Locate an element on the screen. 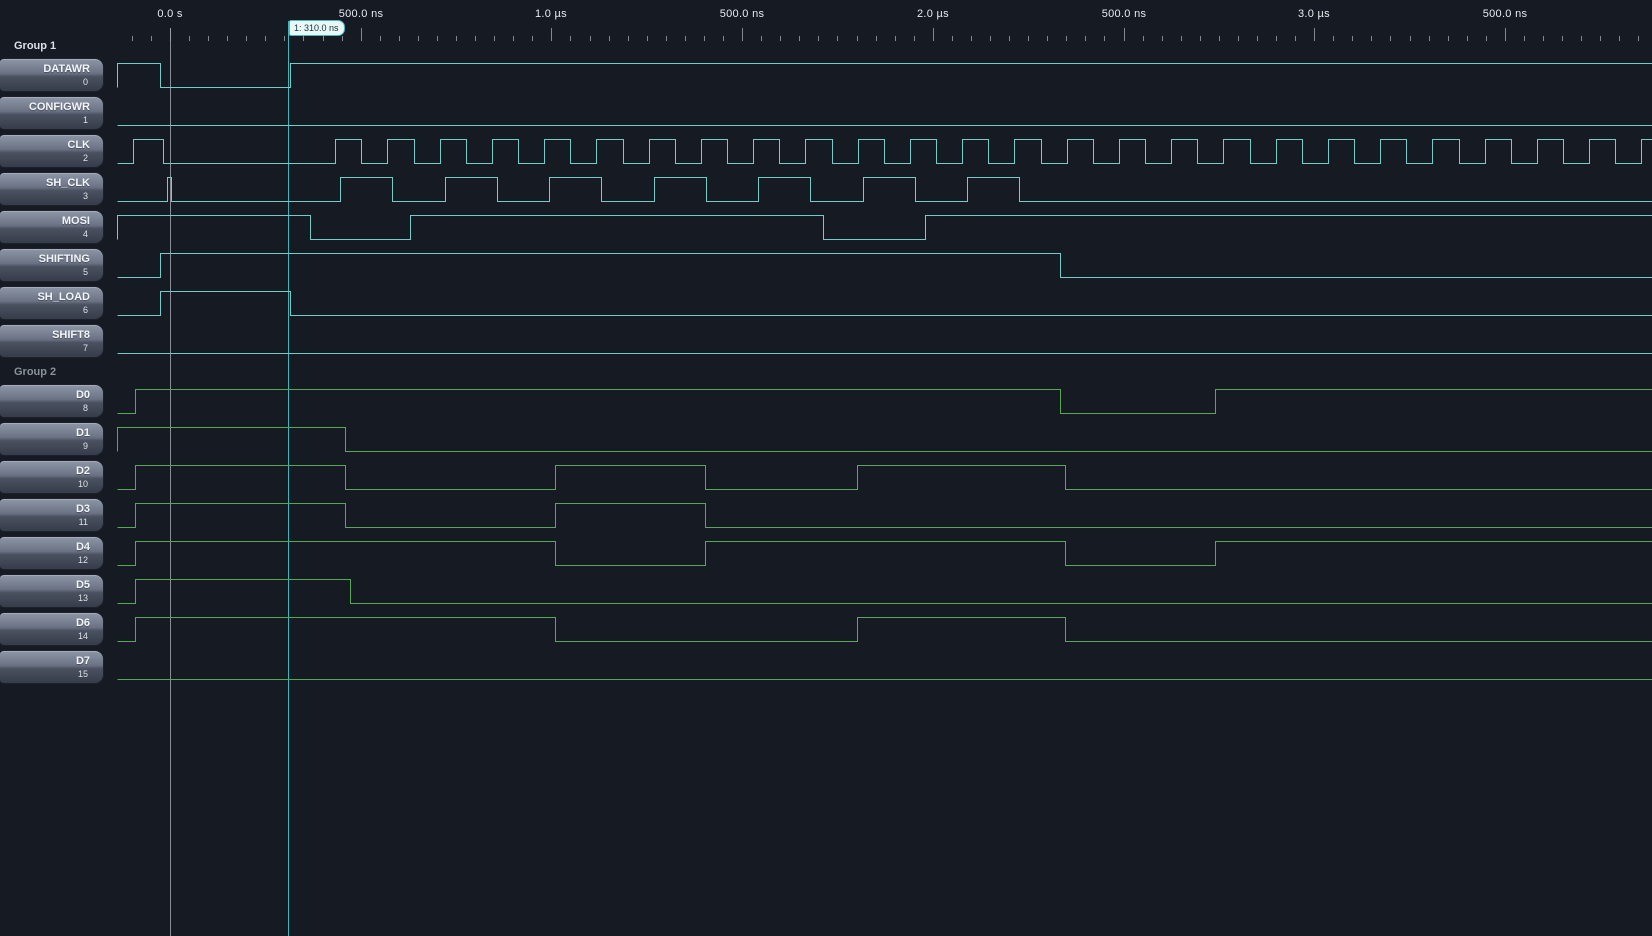  channel-tag-d4: D4 12 is located at coordinates (52, 553).